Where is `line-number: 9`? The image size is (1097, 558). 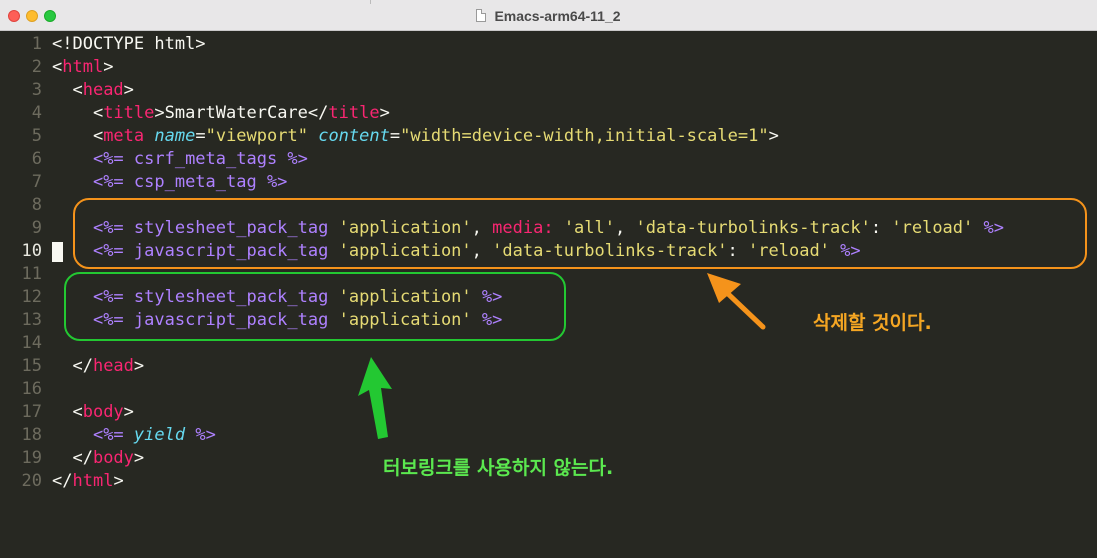 line-number: 9 is located at coordinates (36, 228).